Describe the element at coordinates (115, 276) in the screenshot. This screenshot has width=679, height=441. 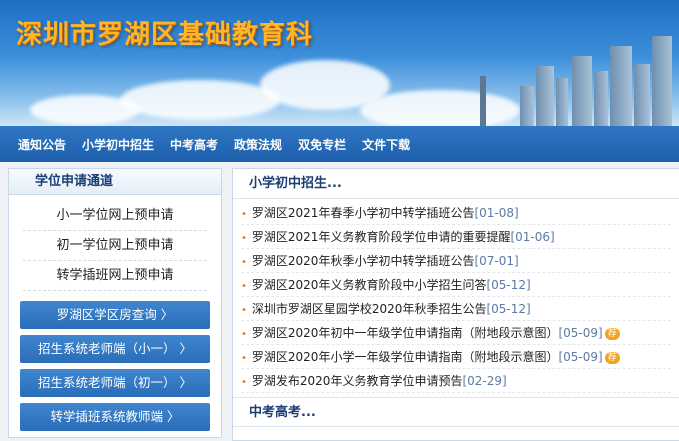
I see `link-transfer-application: 转学插班网上预申请` at that location.